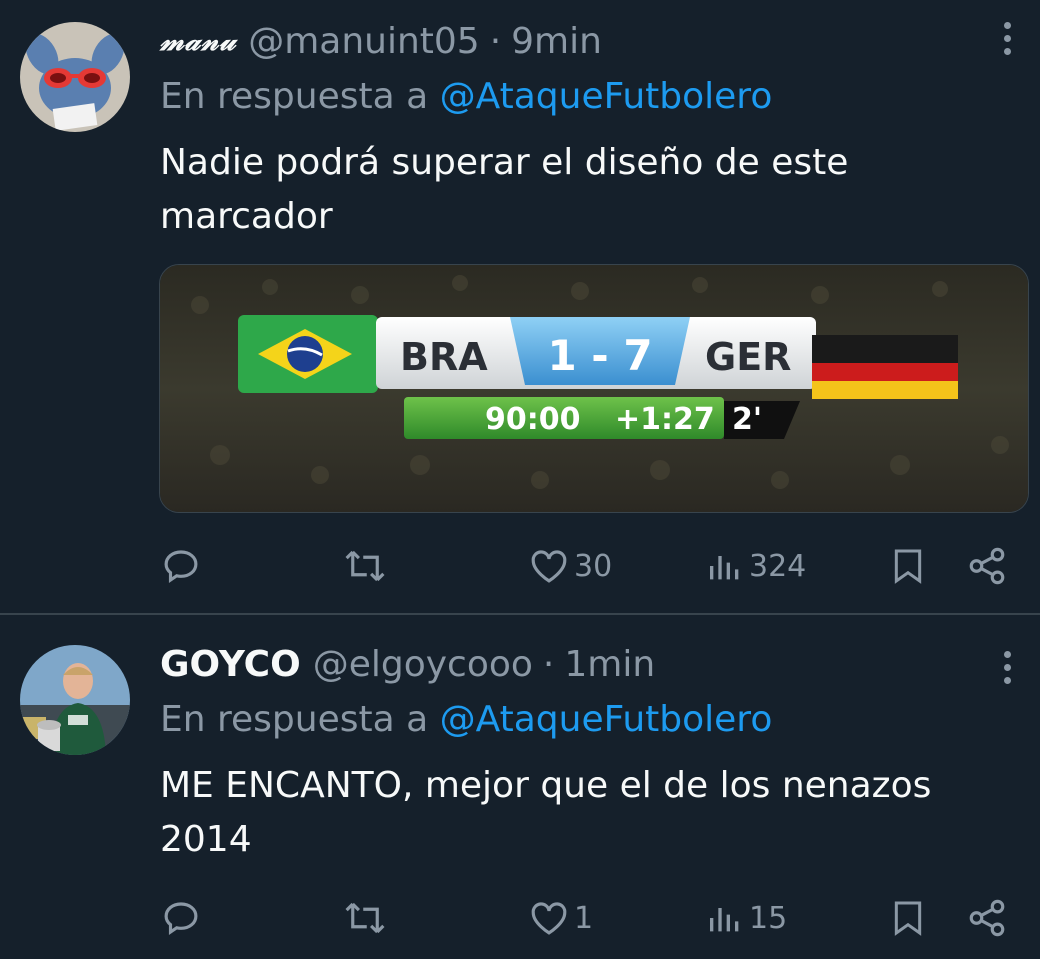 This screenshot has height=959, width=1040. Describe the element at coordinates (593, 566) in the screenshot. I see `like-count: 30` at that location.